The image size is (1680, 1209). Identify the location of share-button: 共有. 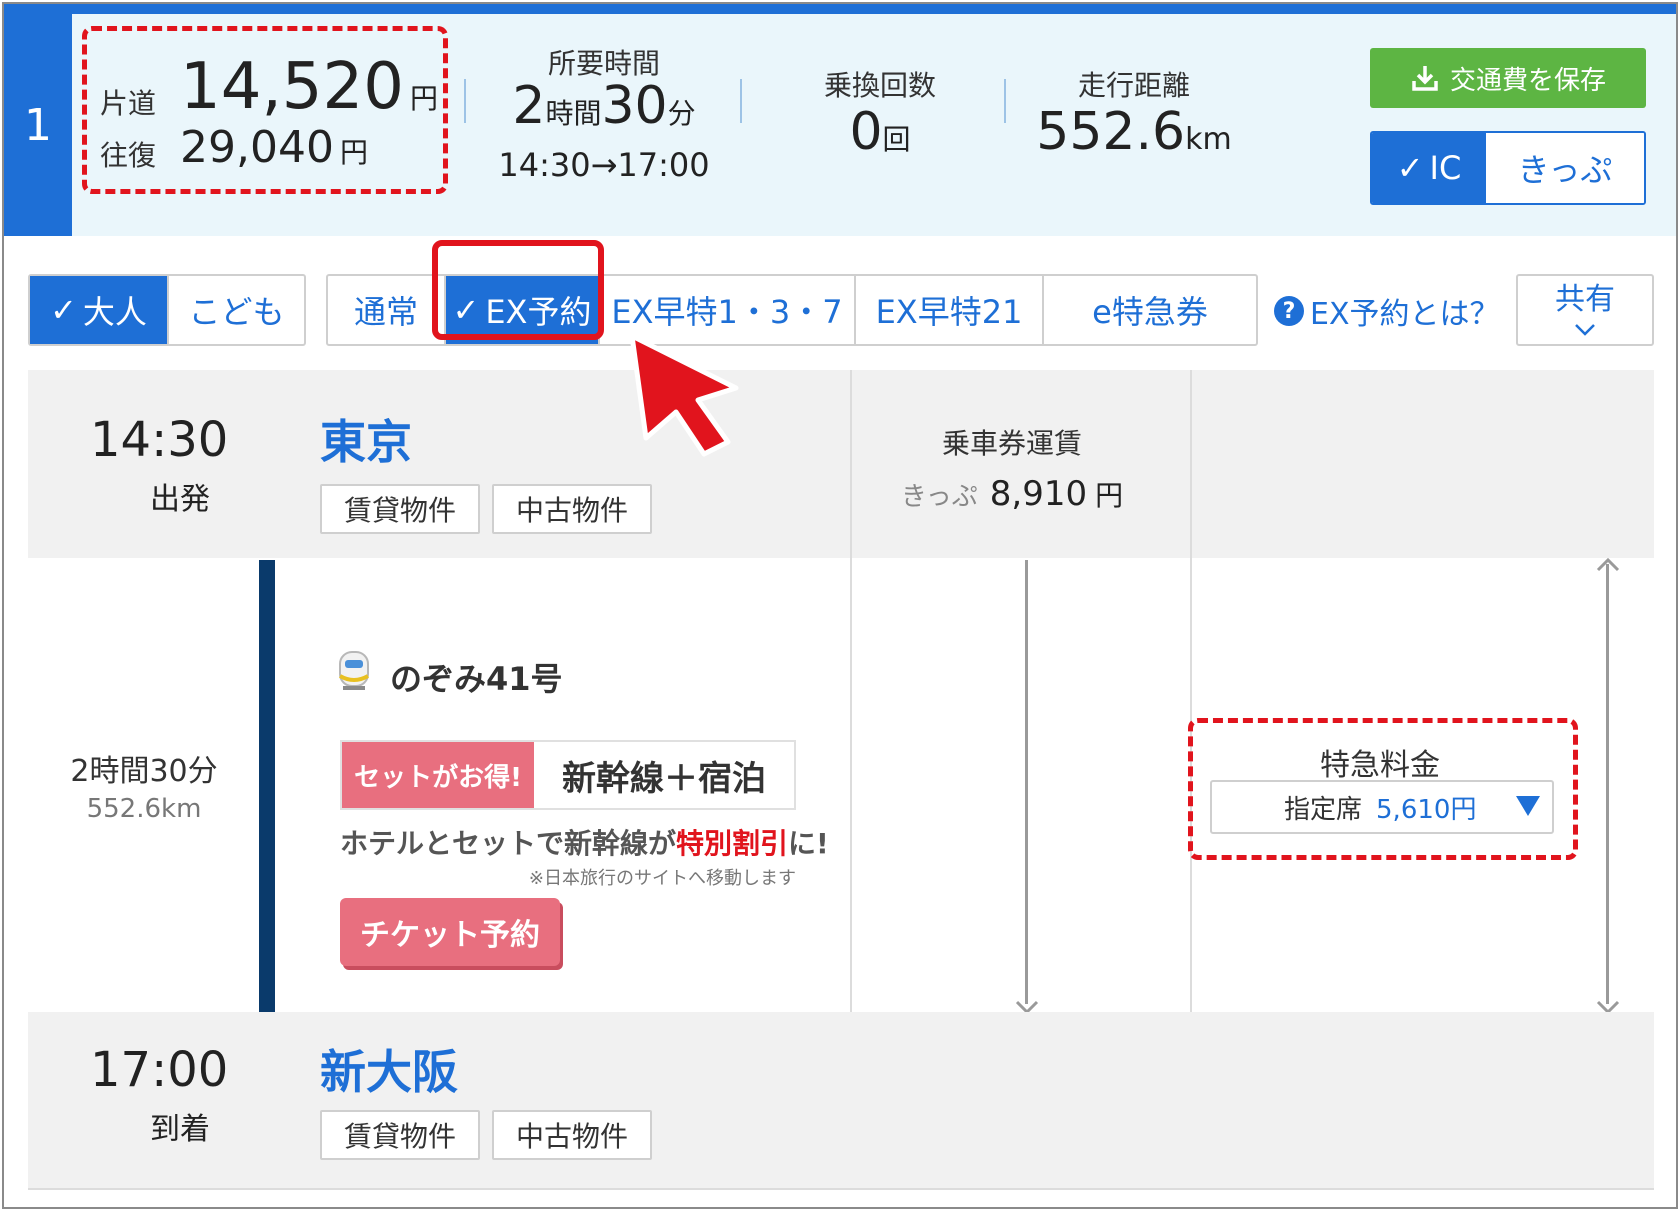
(1585, 310).